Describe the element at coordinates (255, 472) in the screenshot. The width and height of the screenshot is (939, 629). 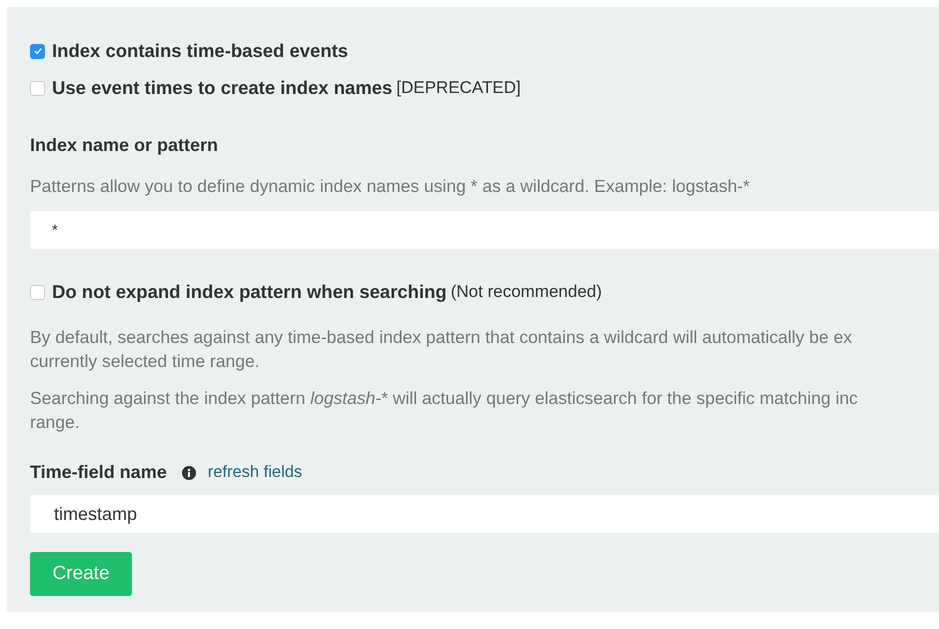
I see `refresh-fields-link: refresh fields` at that location.